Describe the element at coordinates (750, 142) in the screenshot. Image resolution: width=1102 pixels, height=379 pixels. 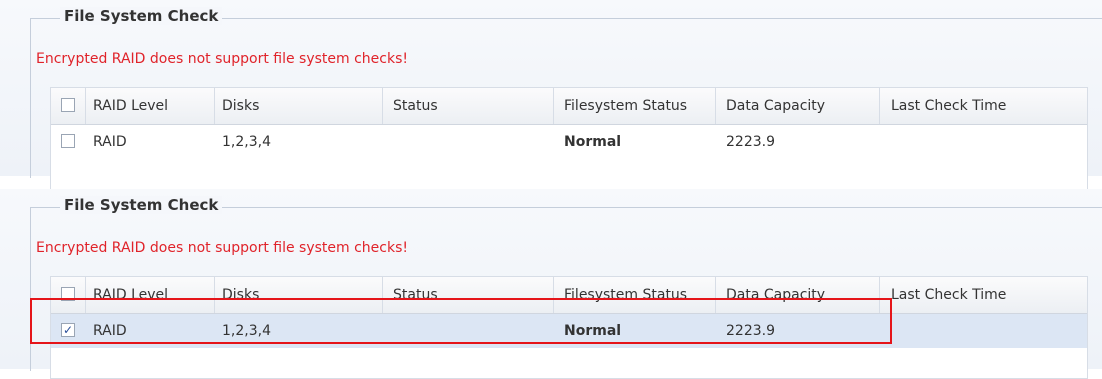
I see `cell-data-capacity: 2223.9` at that location.